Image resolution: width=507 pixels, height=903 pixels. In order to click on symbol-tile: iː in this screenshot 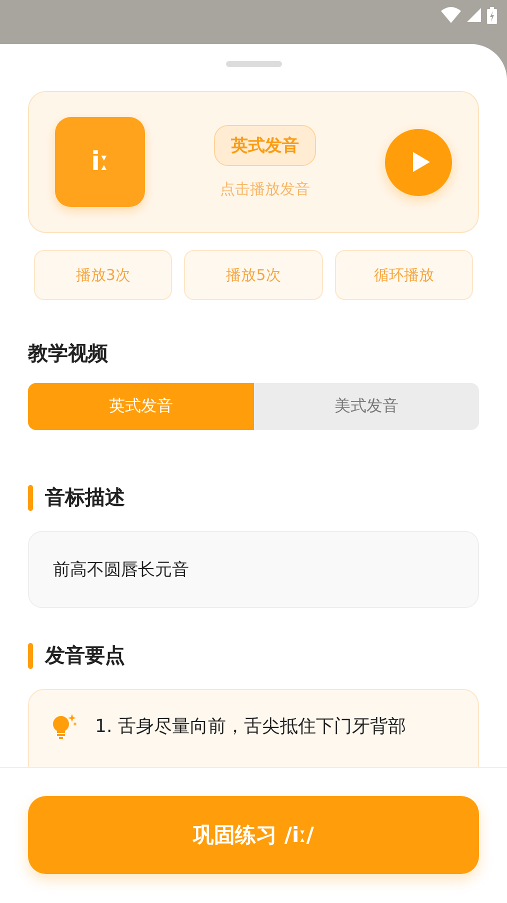, I will do `click(100, 162)`.